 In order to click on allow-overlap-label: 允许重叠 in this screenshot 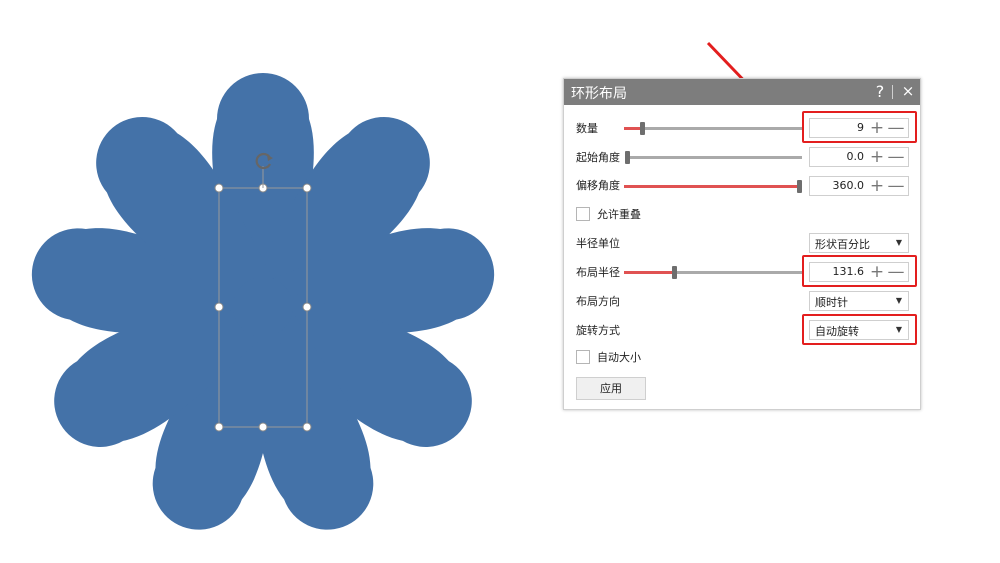, I will do `click(619, 214)`.